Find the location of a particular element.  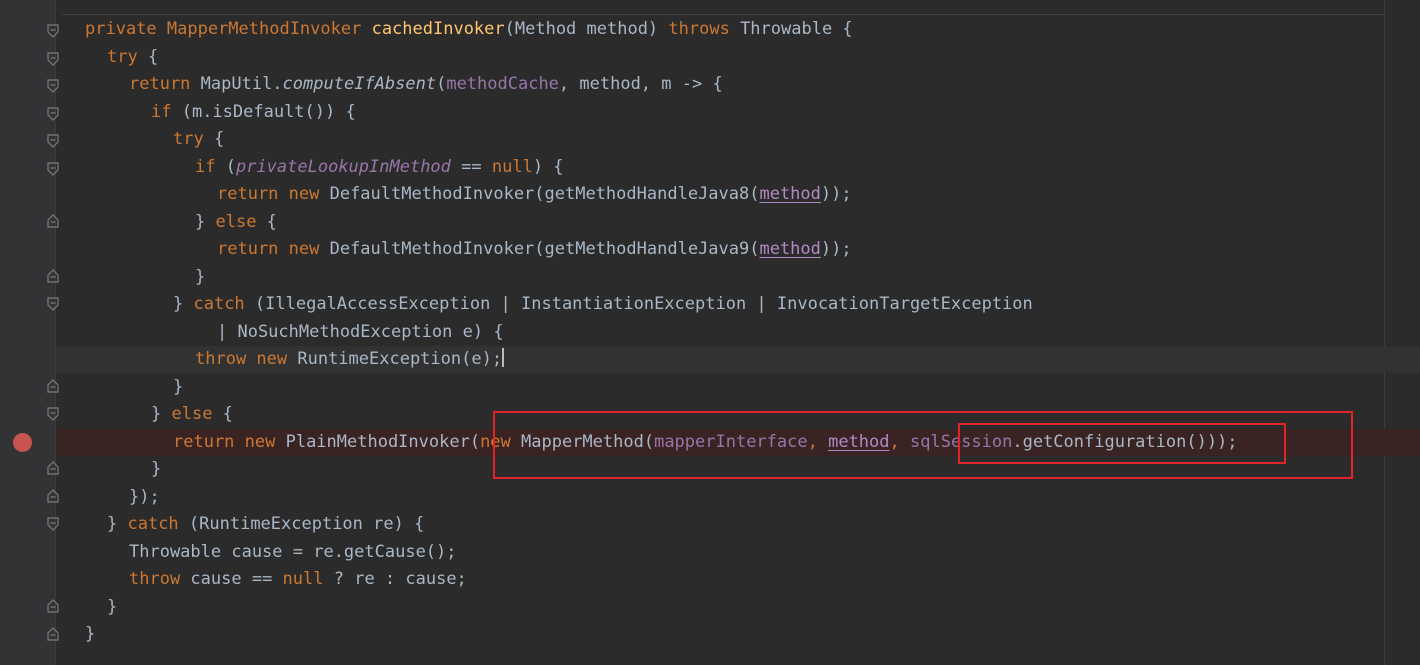

code-line: throw cause == null ? re : cause; is located at coordinates (738, 579).